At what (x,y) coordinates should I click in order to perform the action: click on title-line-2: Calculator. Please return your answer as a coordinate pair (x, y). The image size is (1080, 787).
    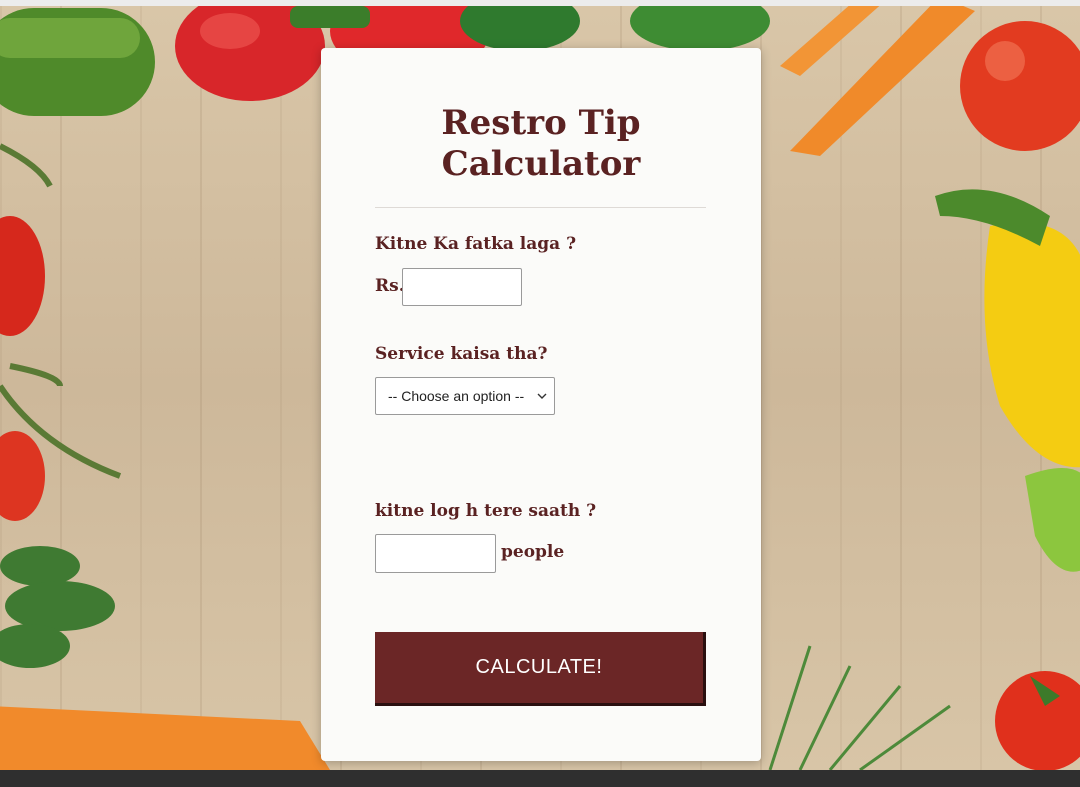
    Looking at the image, I should click on (541, 164).